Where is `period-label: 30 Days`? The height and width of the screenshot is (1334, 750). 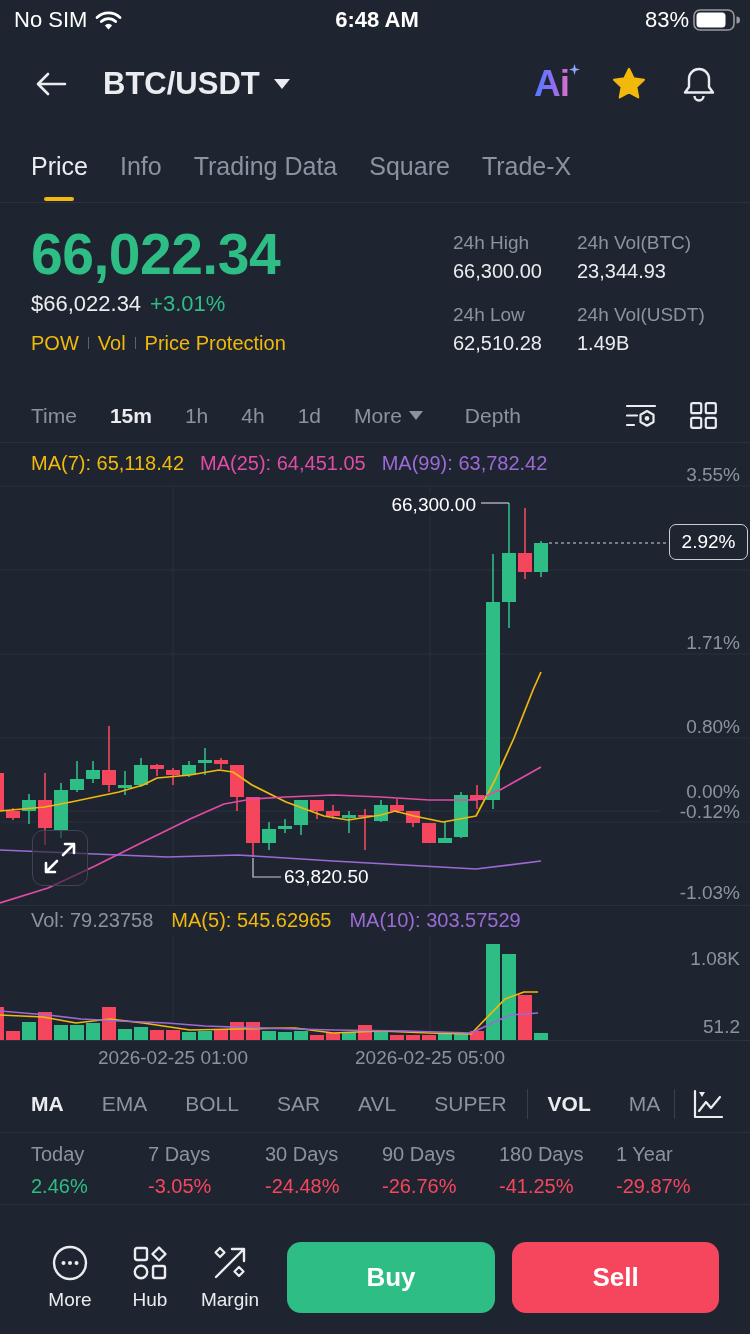
period-label: 30 Days is located at coordinates (302, 1154).